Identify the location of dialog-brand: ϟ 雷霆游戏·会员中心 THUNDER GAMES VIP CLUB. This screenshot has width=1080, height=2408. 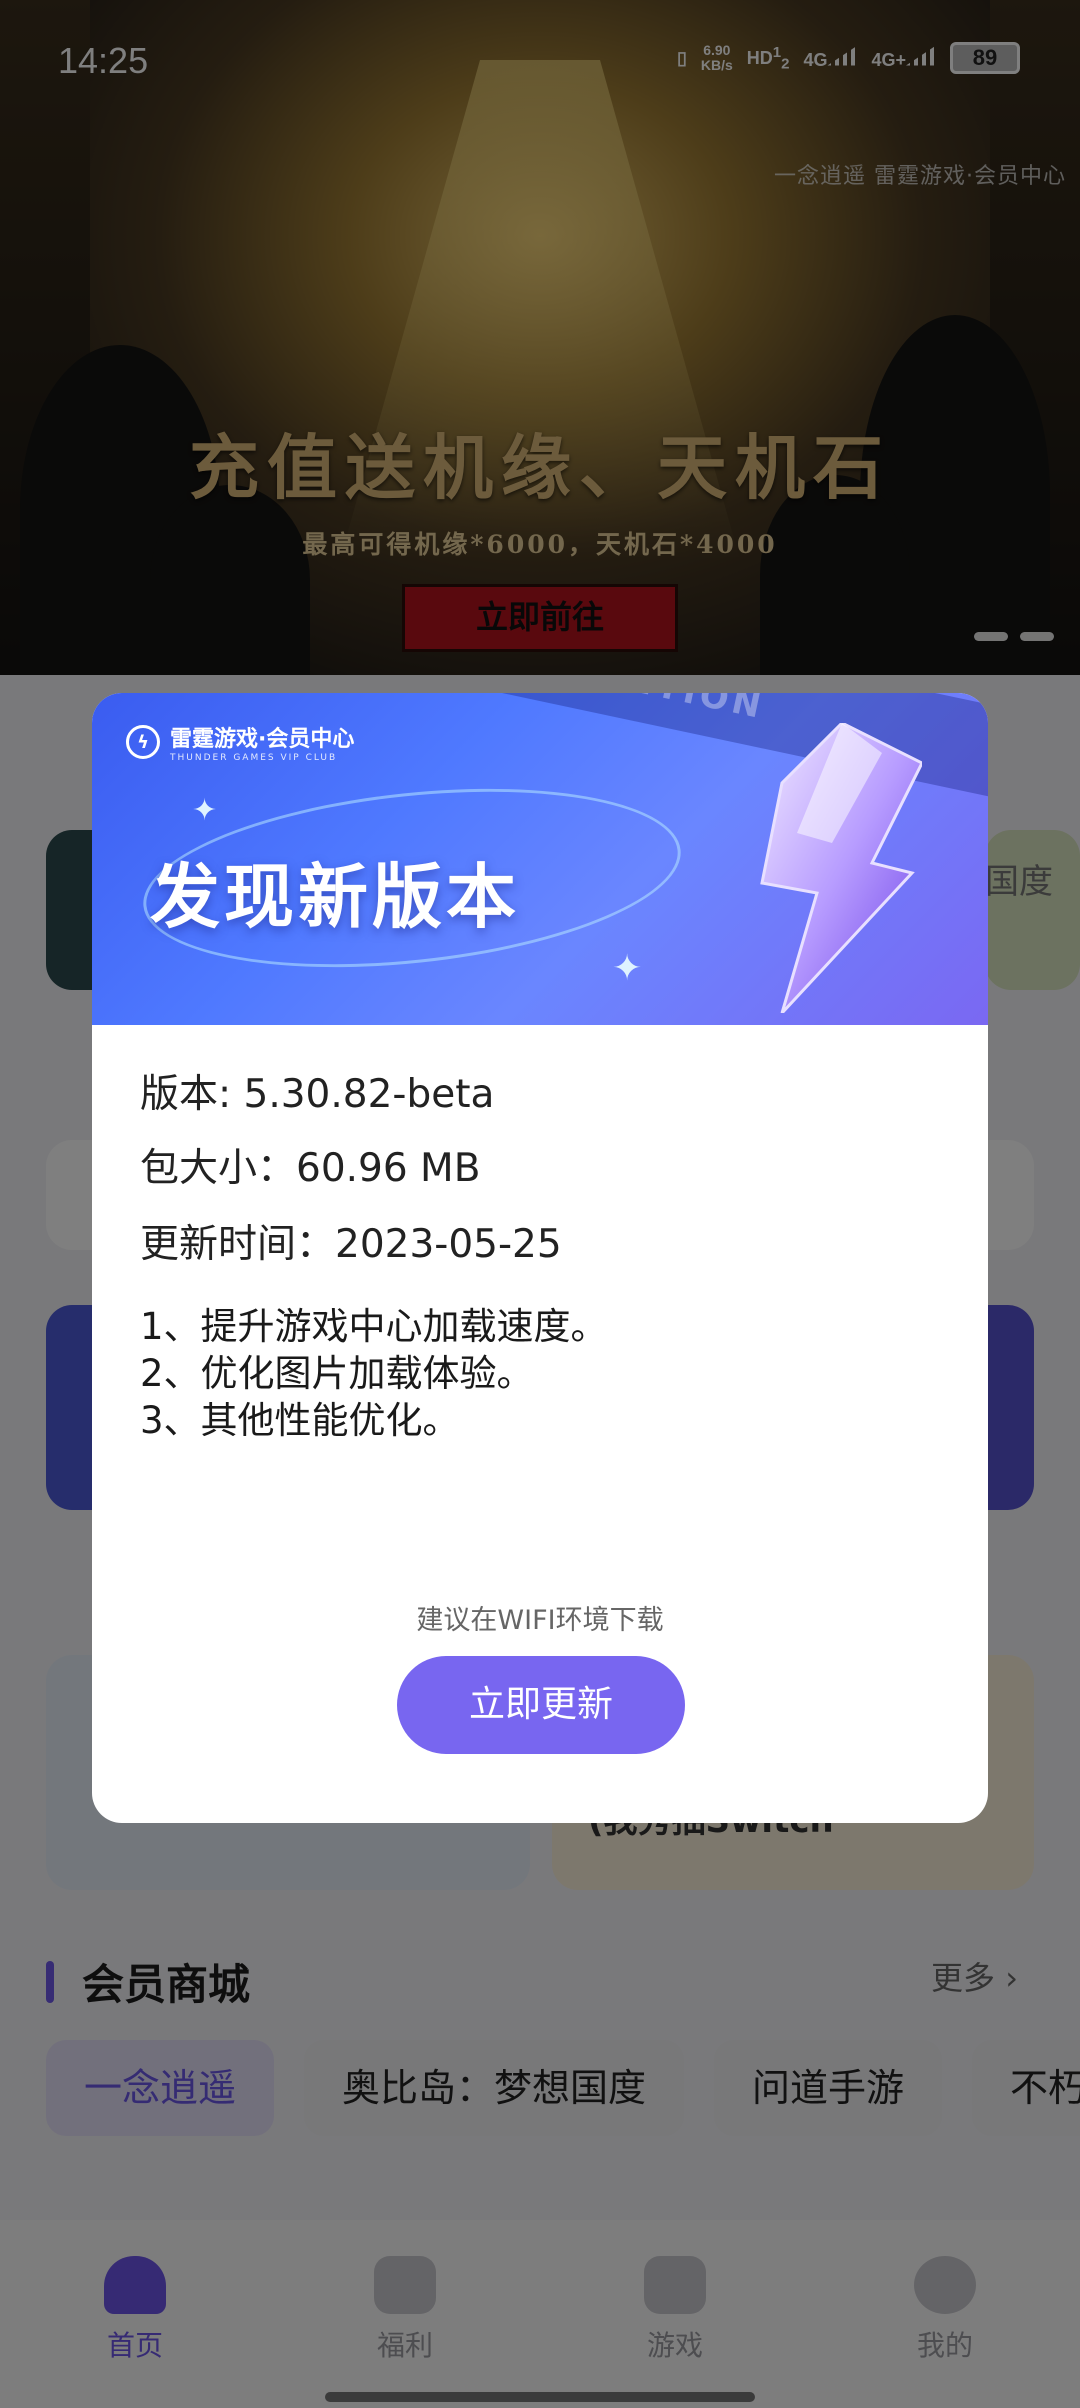
(240, 742).